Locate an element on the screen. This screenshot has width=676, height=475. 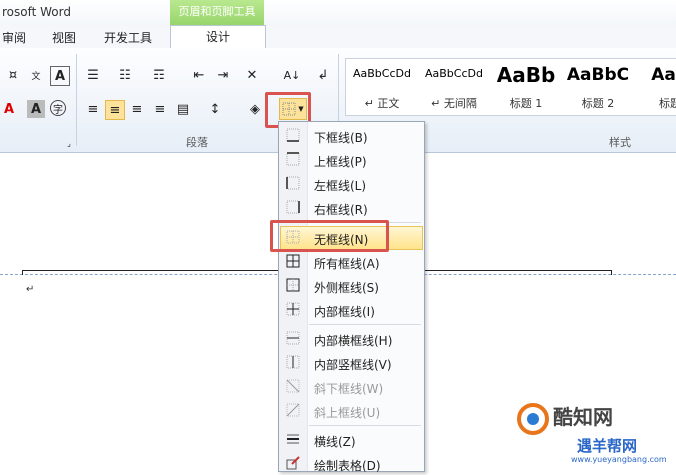
menu-item-diagonal-up-border: 斜上框线(U) is located at coordinates (351, 411).